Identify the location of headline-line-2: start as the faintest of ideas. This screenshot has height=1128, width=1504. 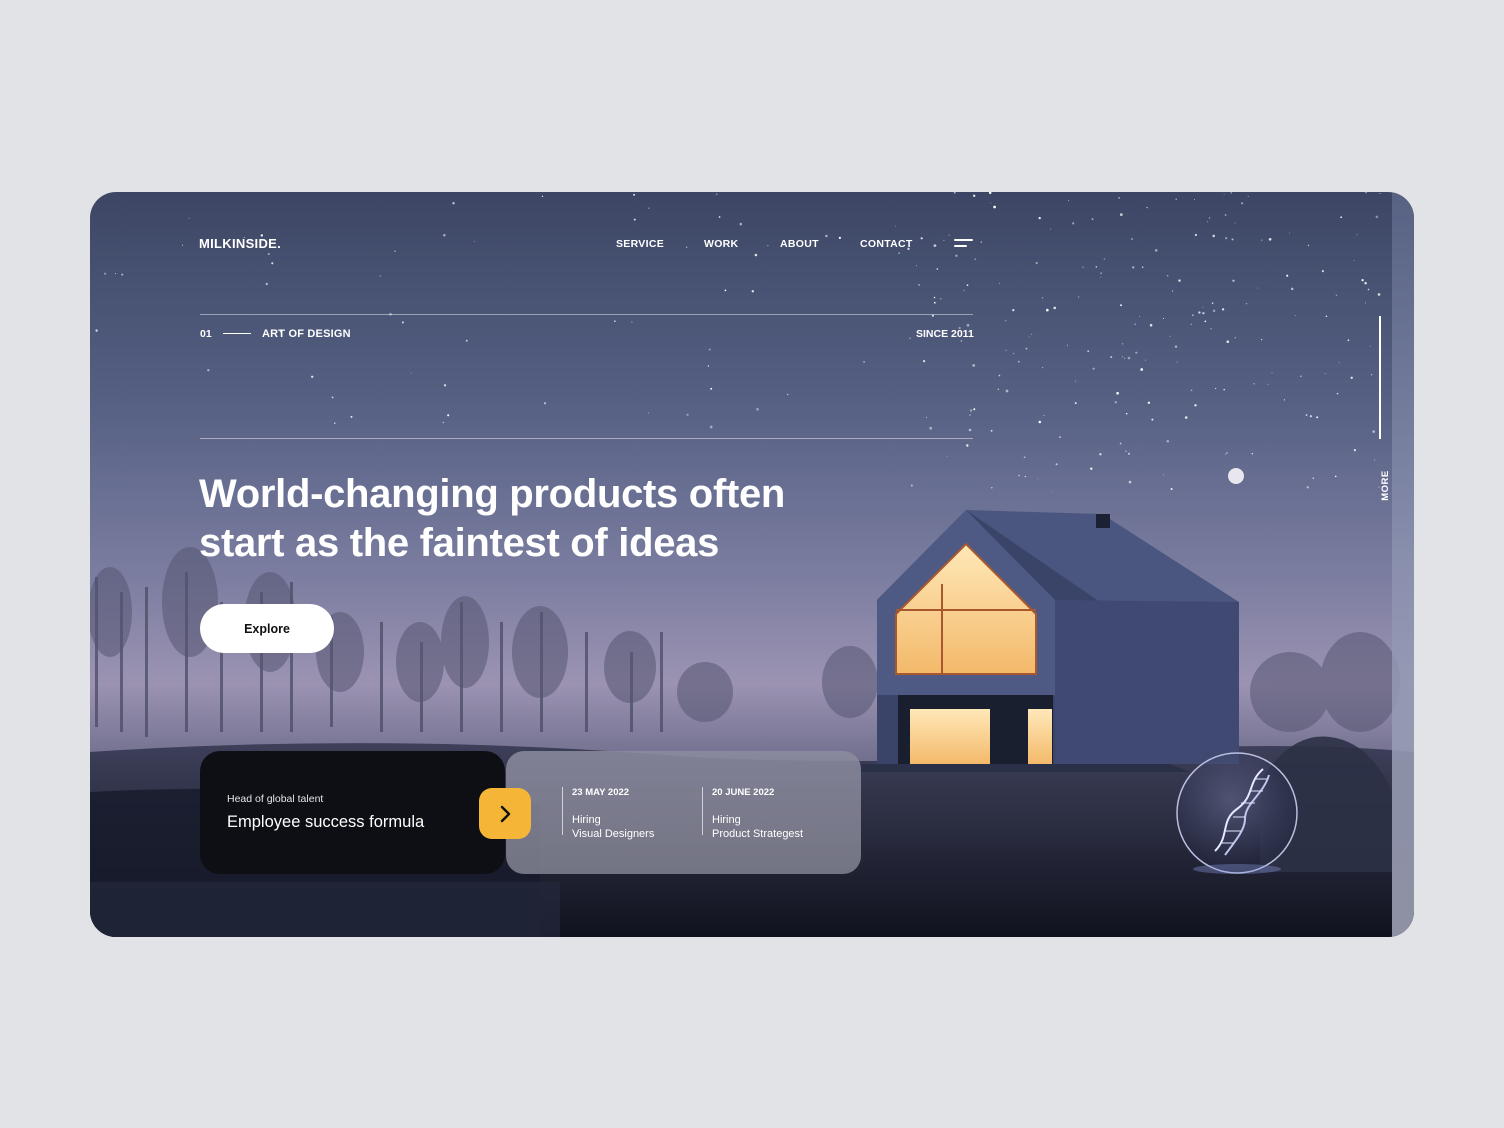
(459, 543).